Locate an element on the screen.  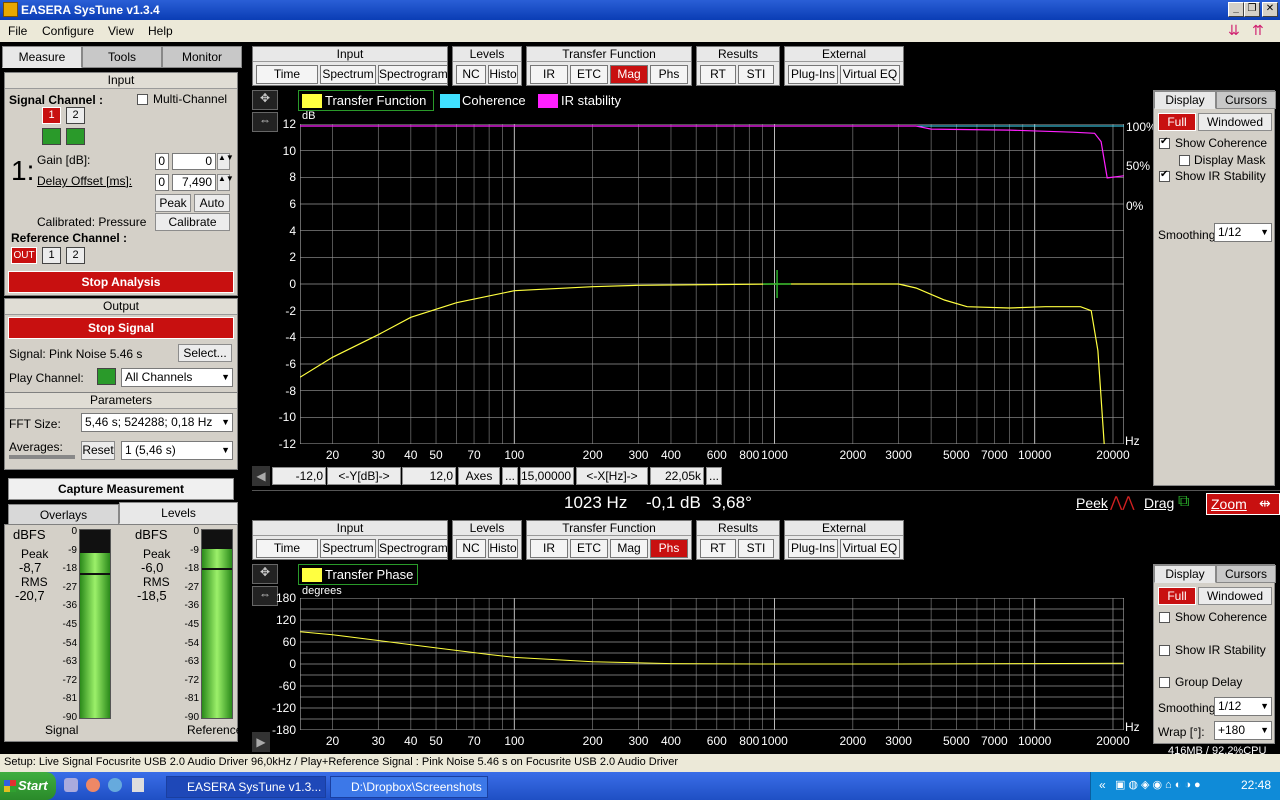
play-icon: ▶ is located at coordinates (261, 742).